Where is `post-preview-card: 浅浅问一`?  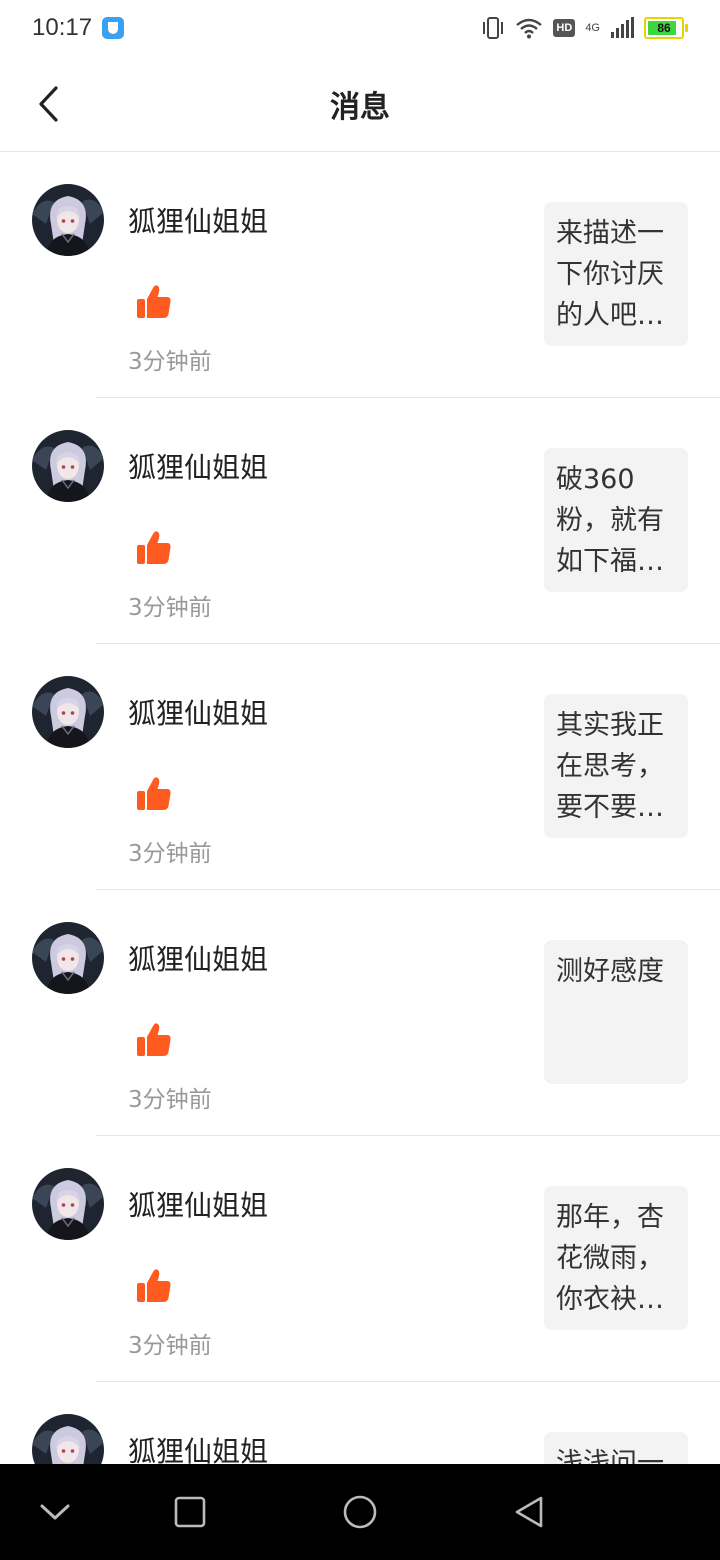 post-preview-card: 浅浅问一 is located at coordinates (616, 1448).